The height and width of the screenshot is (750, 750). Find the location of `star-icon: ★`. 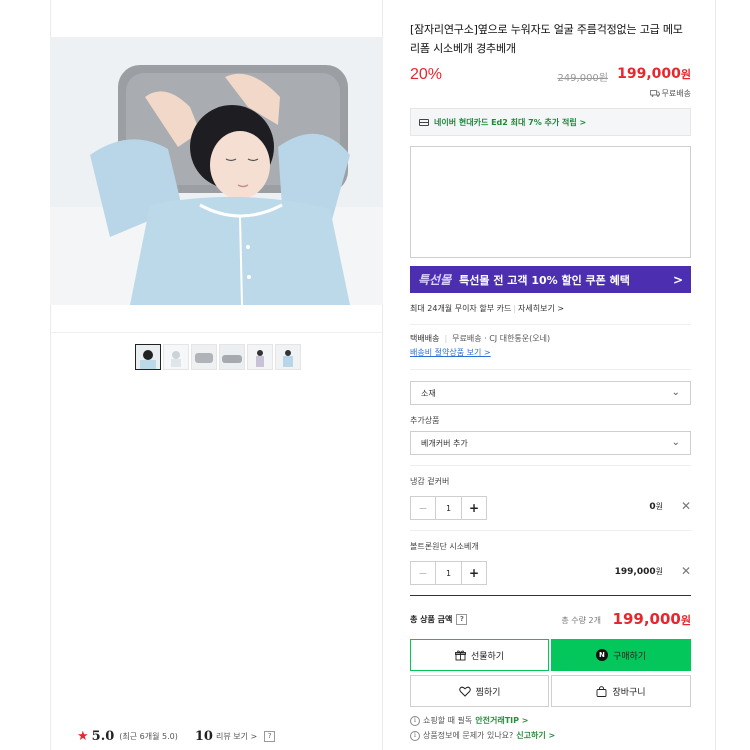

star-icon: ★ is located at coordinates (83, 736).